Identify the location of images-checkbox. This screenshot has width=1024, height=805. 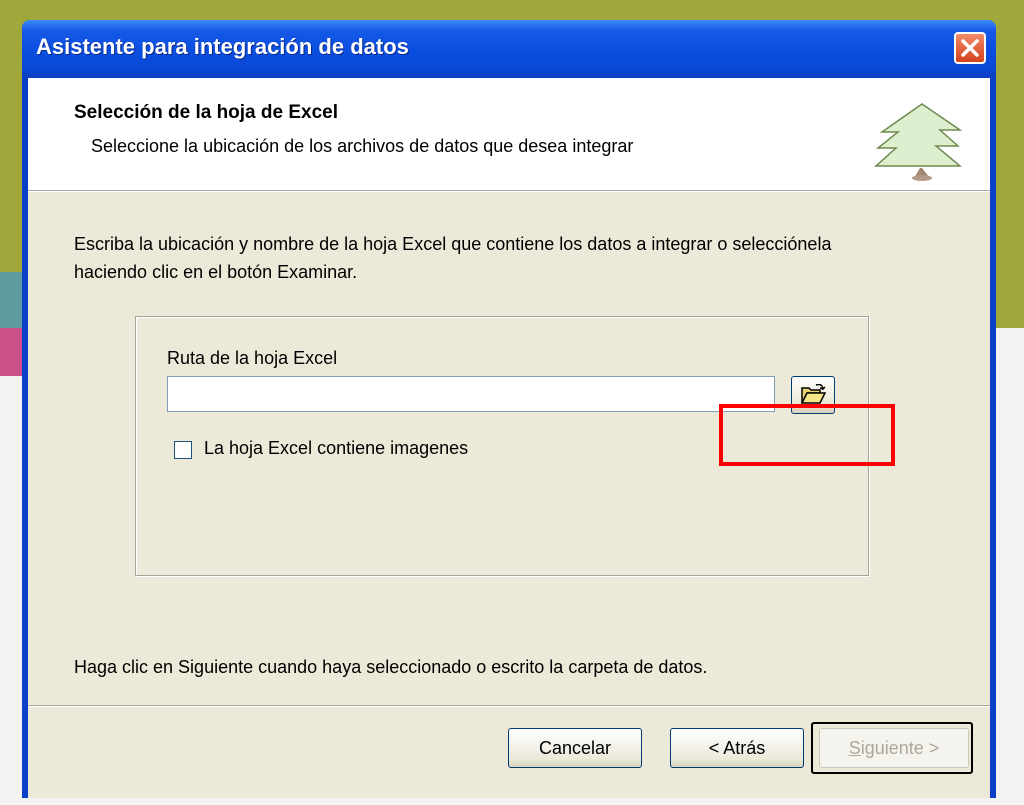
(183, 450).